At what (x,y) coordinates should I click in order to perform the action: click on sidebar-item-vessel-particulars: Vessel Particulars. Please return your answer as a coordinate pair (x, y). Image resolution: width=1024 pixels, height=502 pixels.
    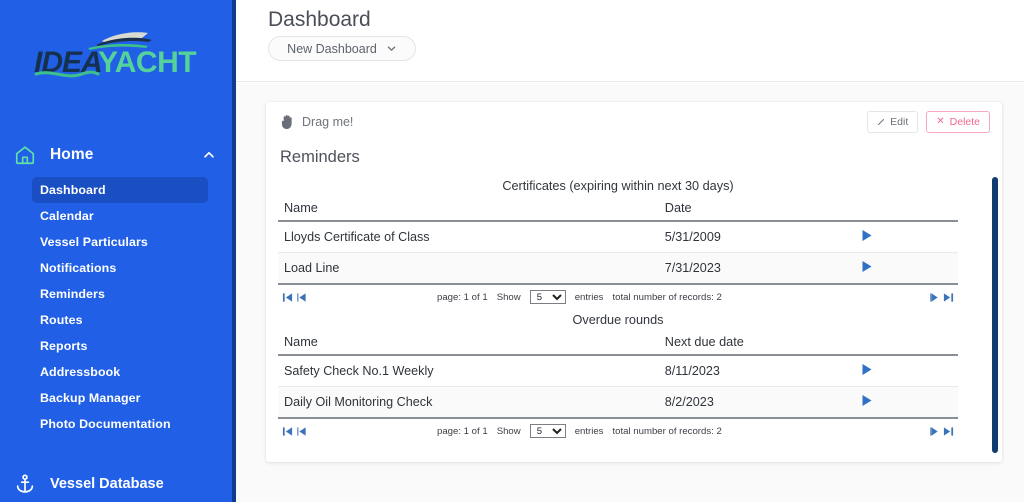
    Looking at the image, I should click on (120, 242).